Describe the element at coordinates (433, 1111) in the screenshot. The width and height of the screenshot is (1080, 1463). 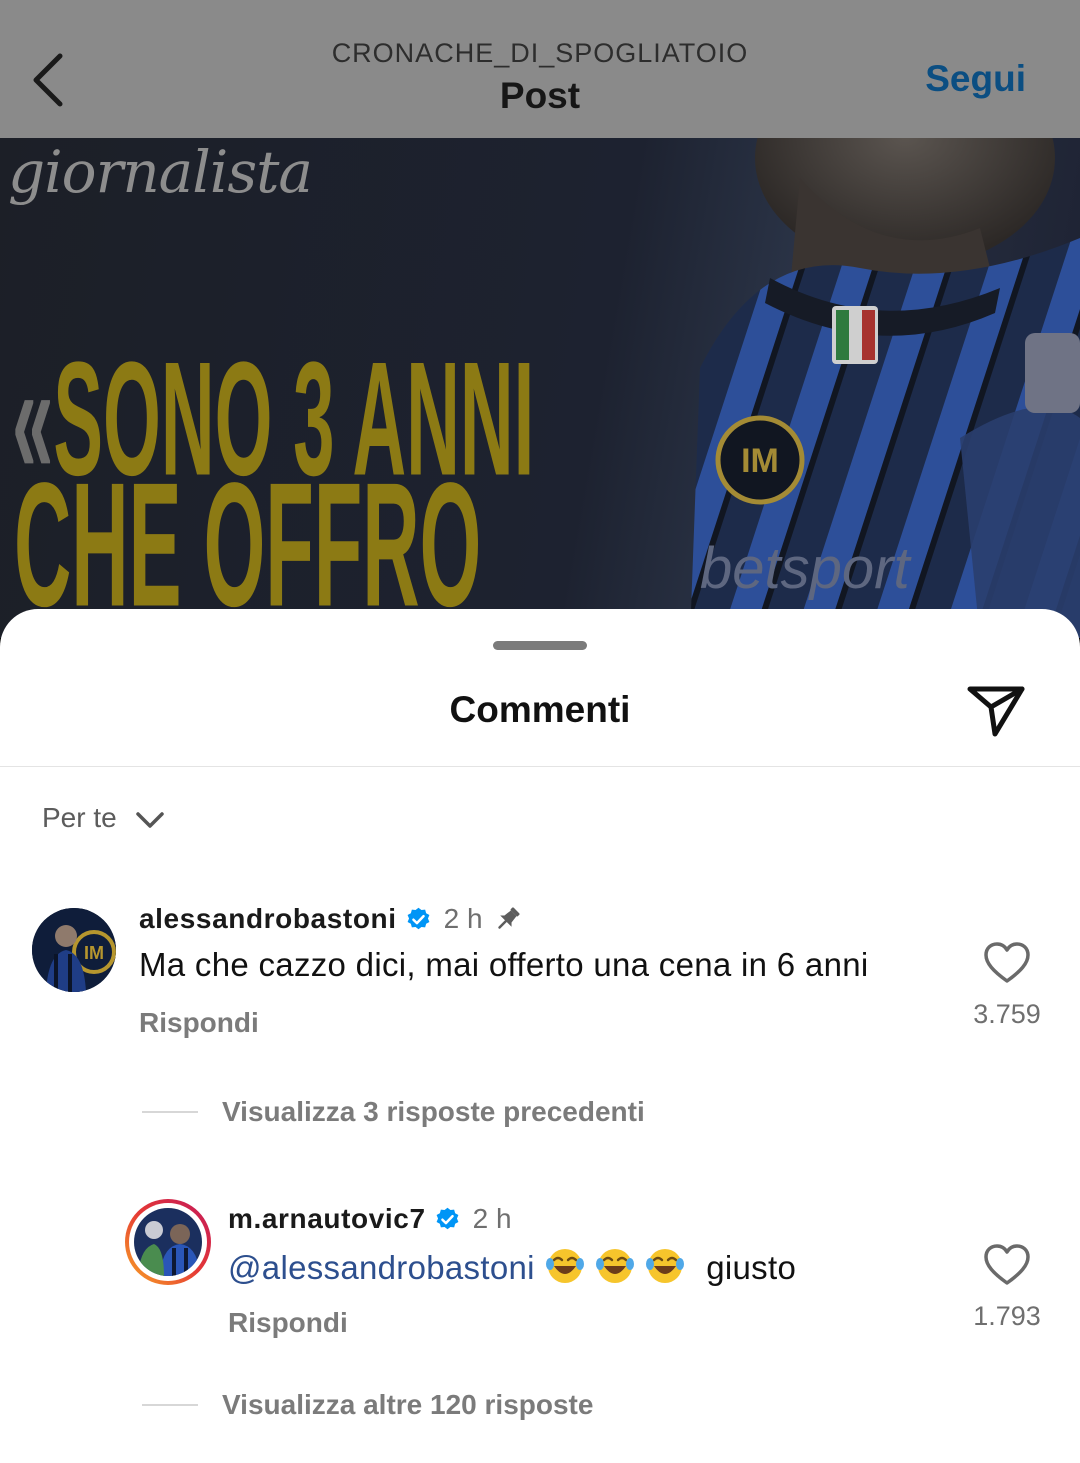
I see `view-replies-label: Visualizza 3 risposte precedenti` at that location.